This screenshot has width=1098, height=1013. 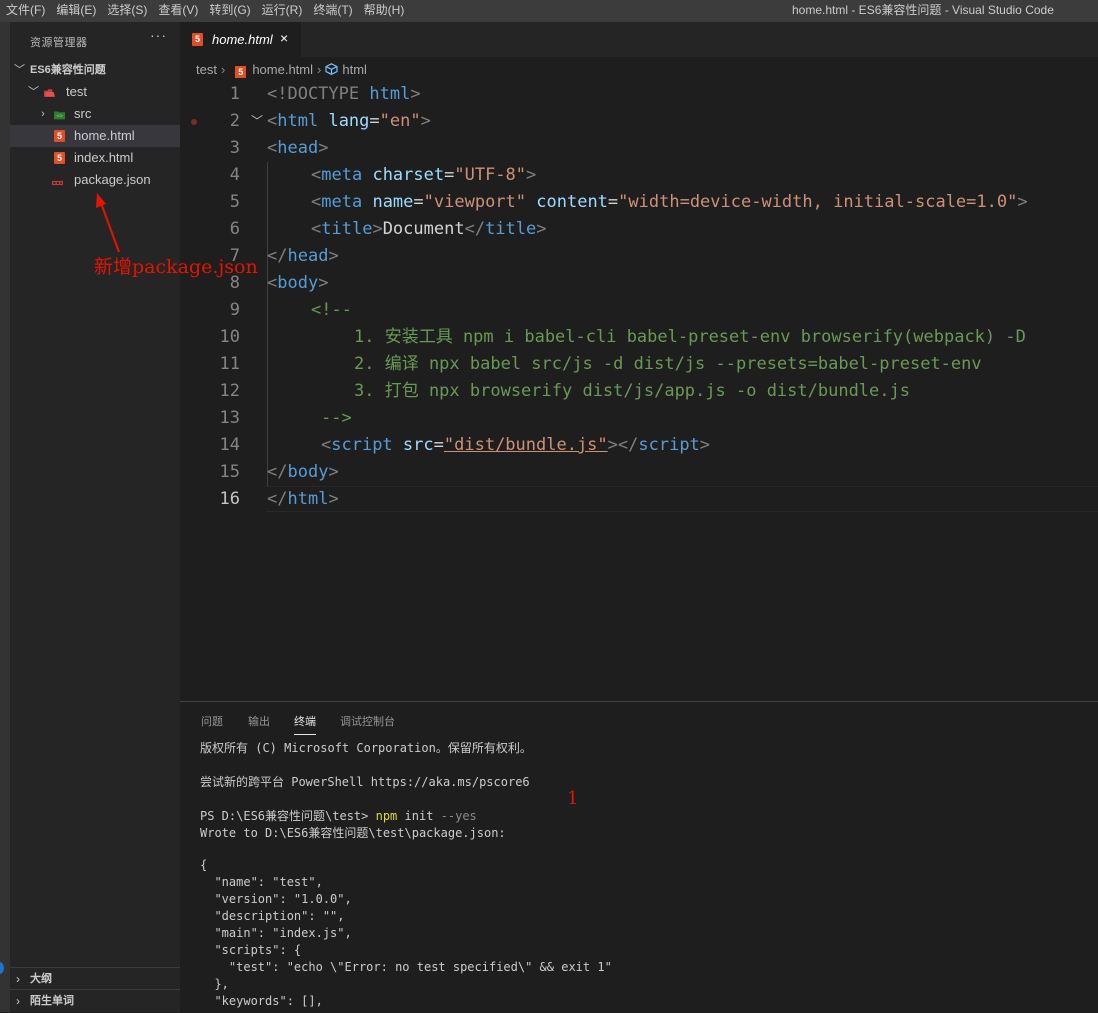 I want to click on breadcrumb-item: test, so click(x=206, y=69).